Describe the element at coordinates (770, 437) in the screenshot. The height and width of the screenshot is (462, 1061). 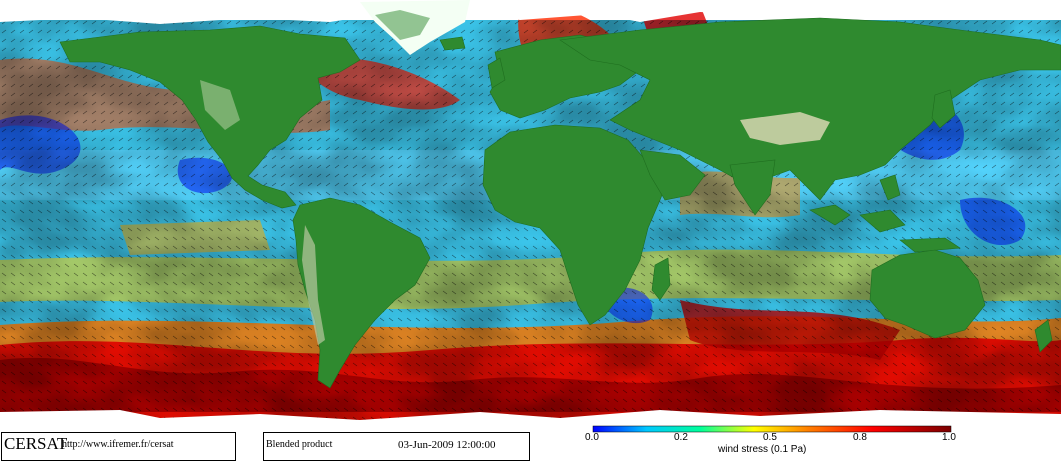
I see `legend-tick-2: 0.5` at that location.